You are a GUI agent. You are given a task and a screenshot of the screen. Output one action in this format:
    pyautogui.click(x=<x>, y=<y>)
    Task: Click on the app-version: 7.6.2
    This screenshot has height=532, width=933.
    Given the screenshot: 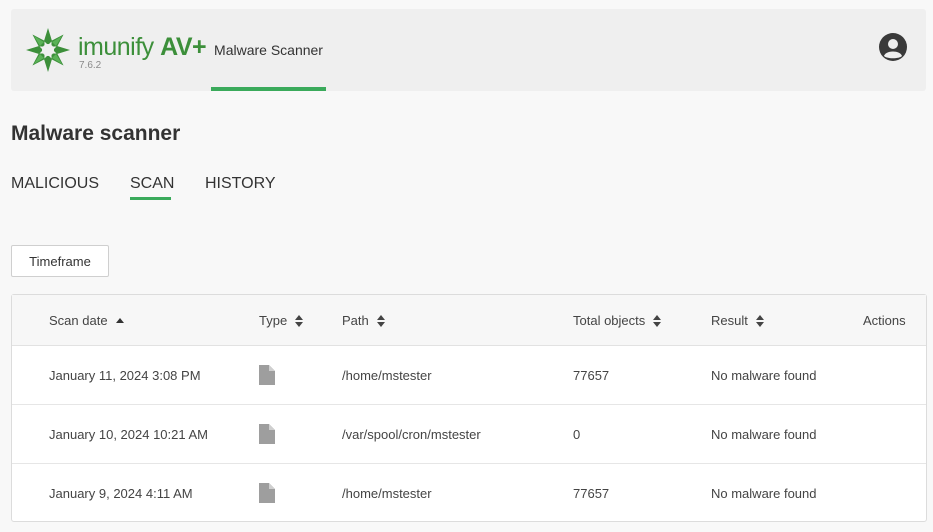 What is the action you would take?
    pyautogui.click(x=90, y=65)
    